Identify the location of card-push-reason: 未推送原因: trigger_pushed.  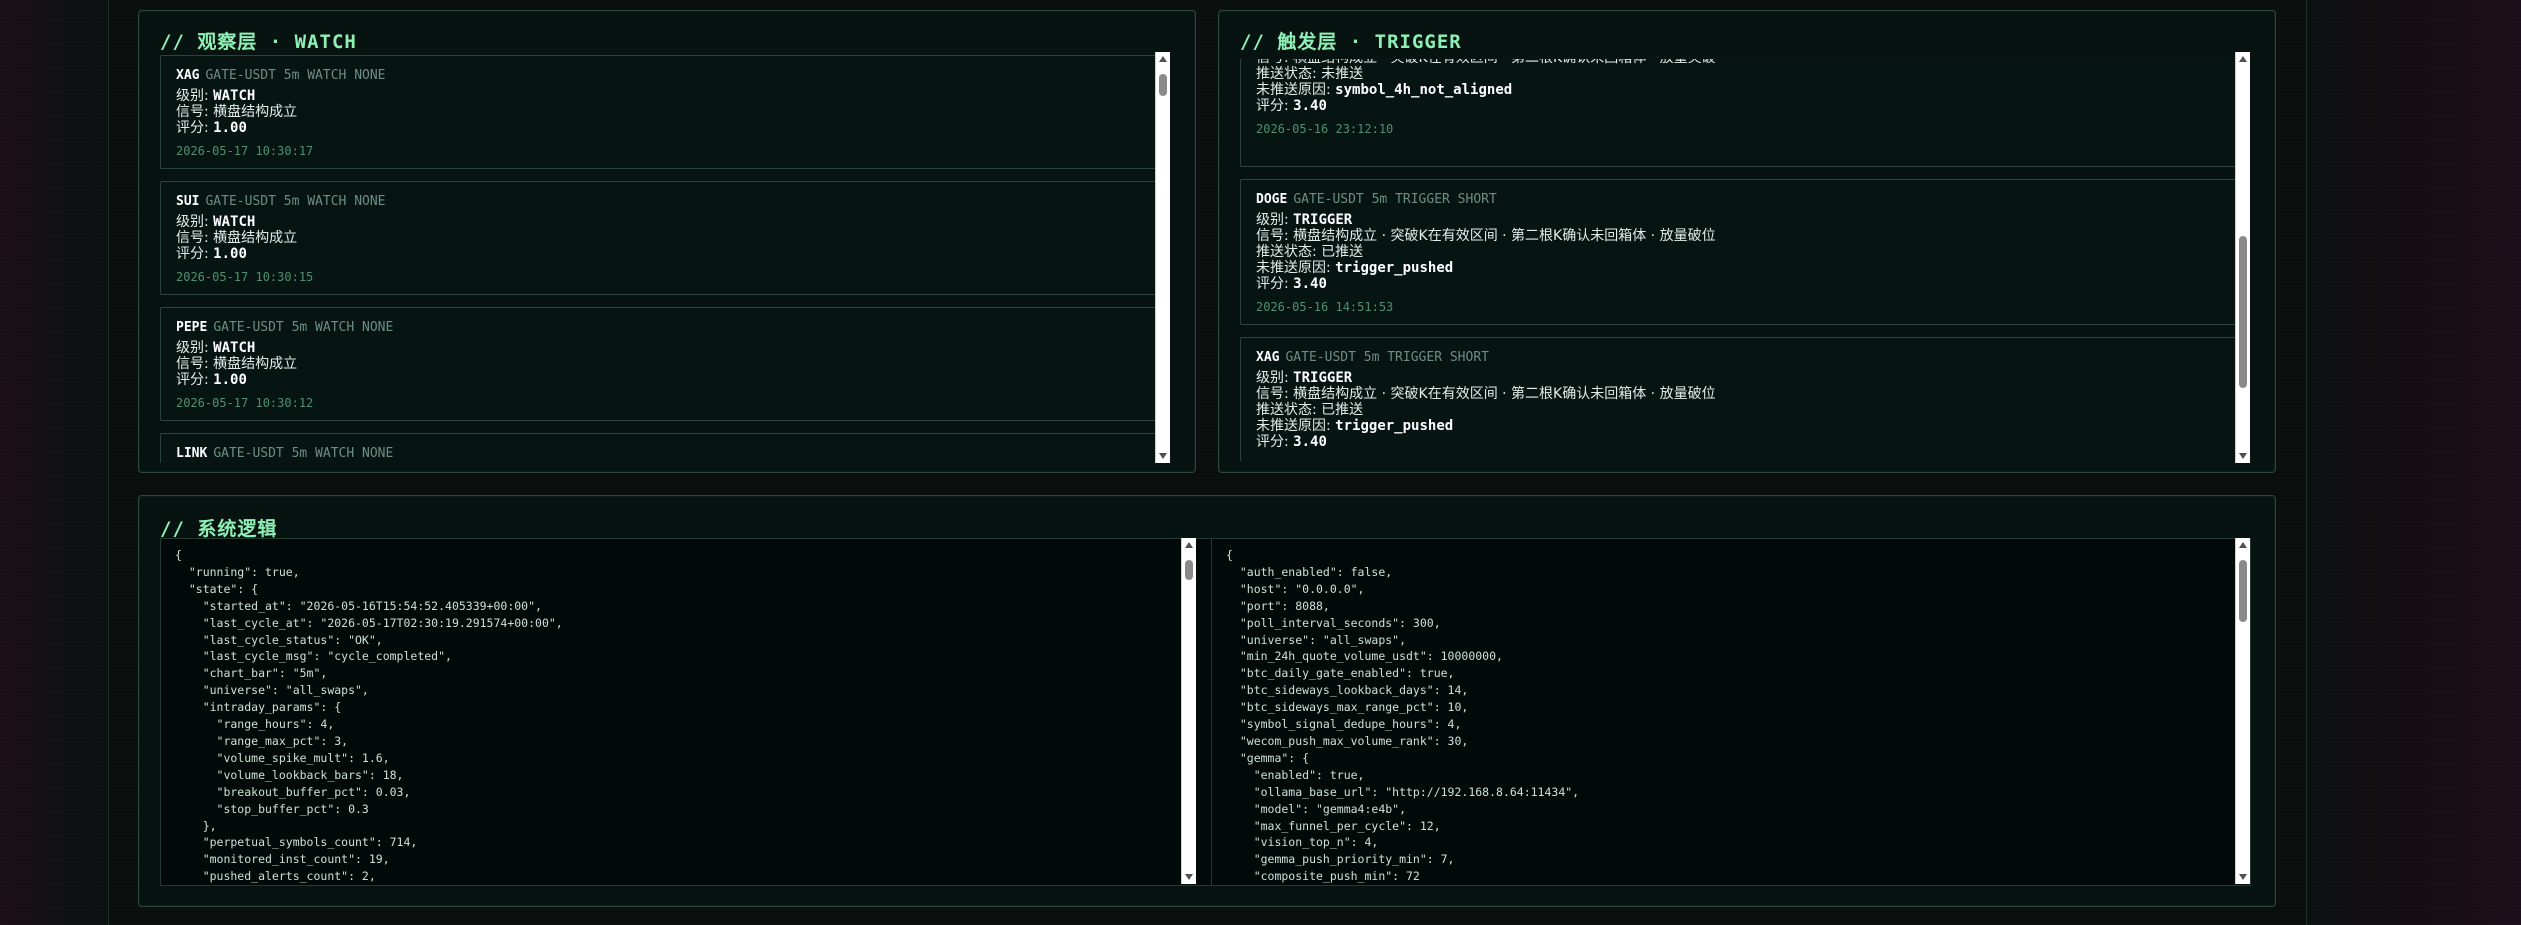
(1741, 426).